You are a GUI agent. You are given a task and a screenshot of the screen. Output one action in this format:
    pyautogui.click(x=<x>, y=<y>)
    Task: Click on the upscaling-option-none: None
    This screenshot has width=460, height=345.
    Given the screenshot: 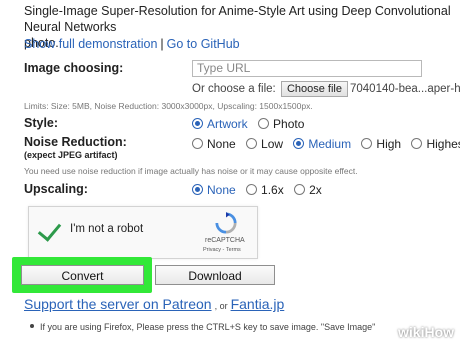 What is the action you would take?
    pyautogui.click(x=214, y=190)
    